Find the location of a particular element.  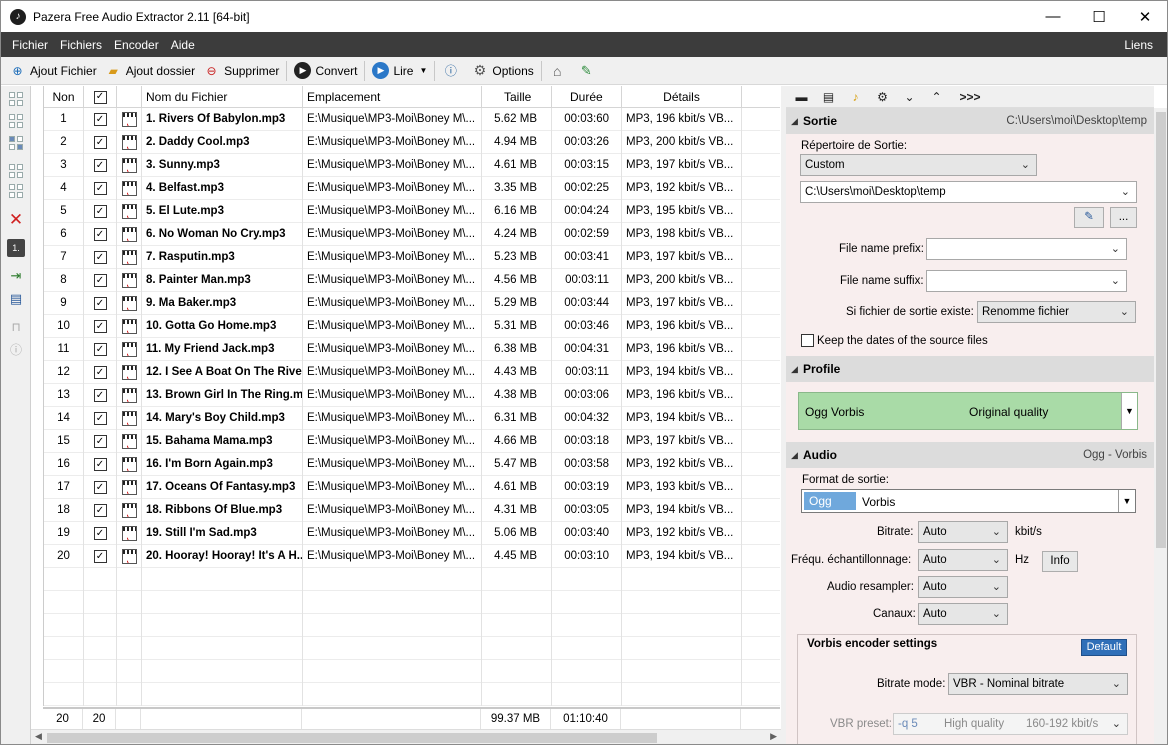

scroll-left-icon: ◀ is located at coordinates (38, 736).